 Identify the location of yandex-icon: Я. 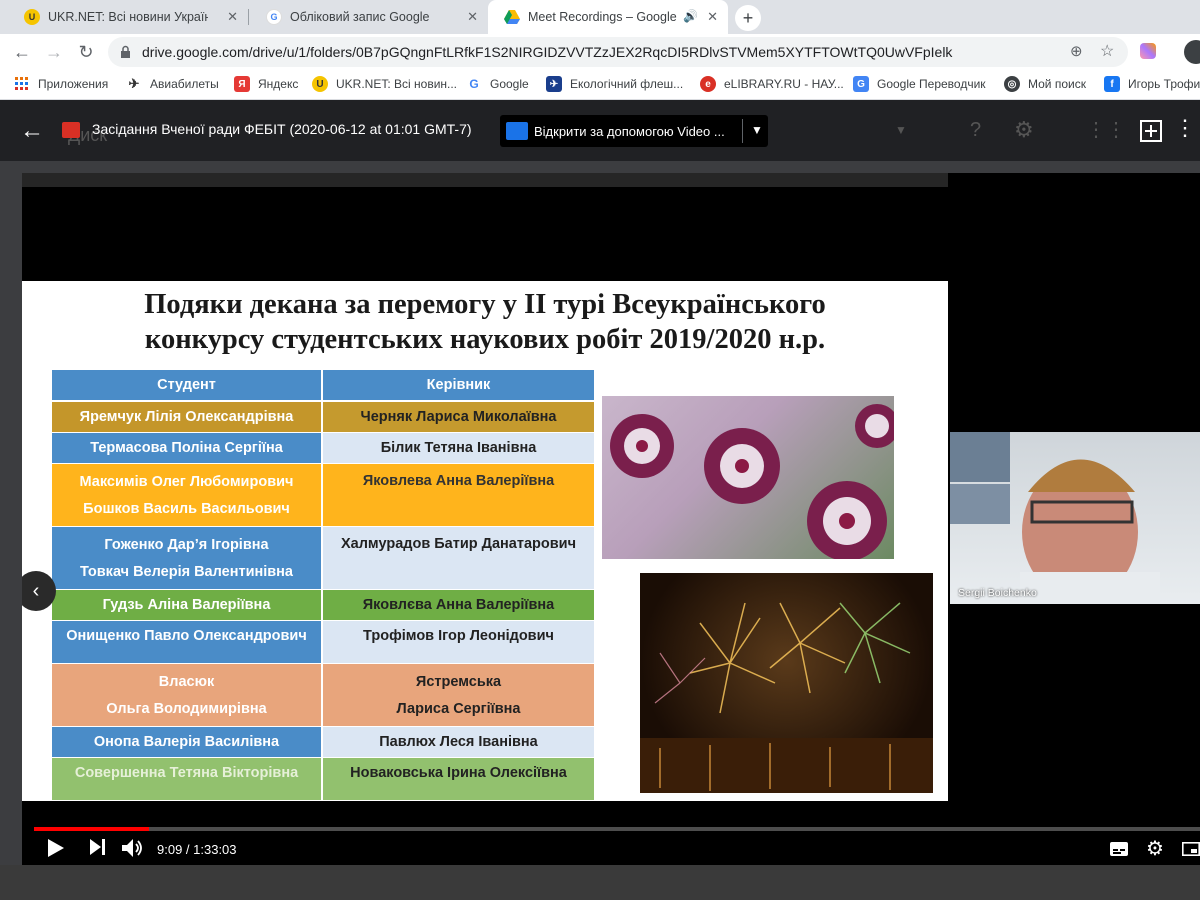
(242, 84).